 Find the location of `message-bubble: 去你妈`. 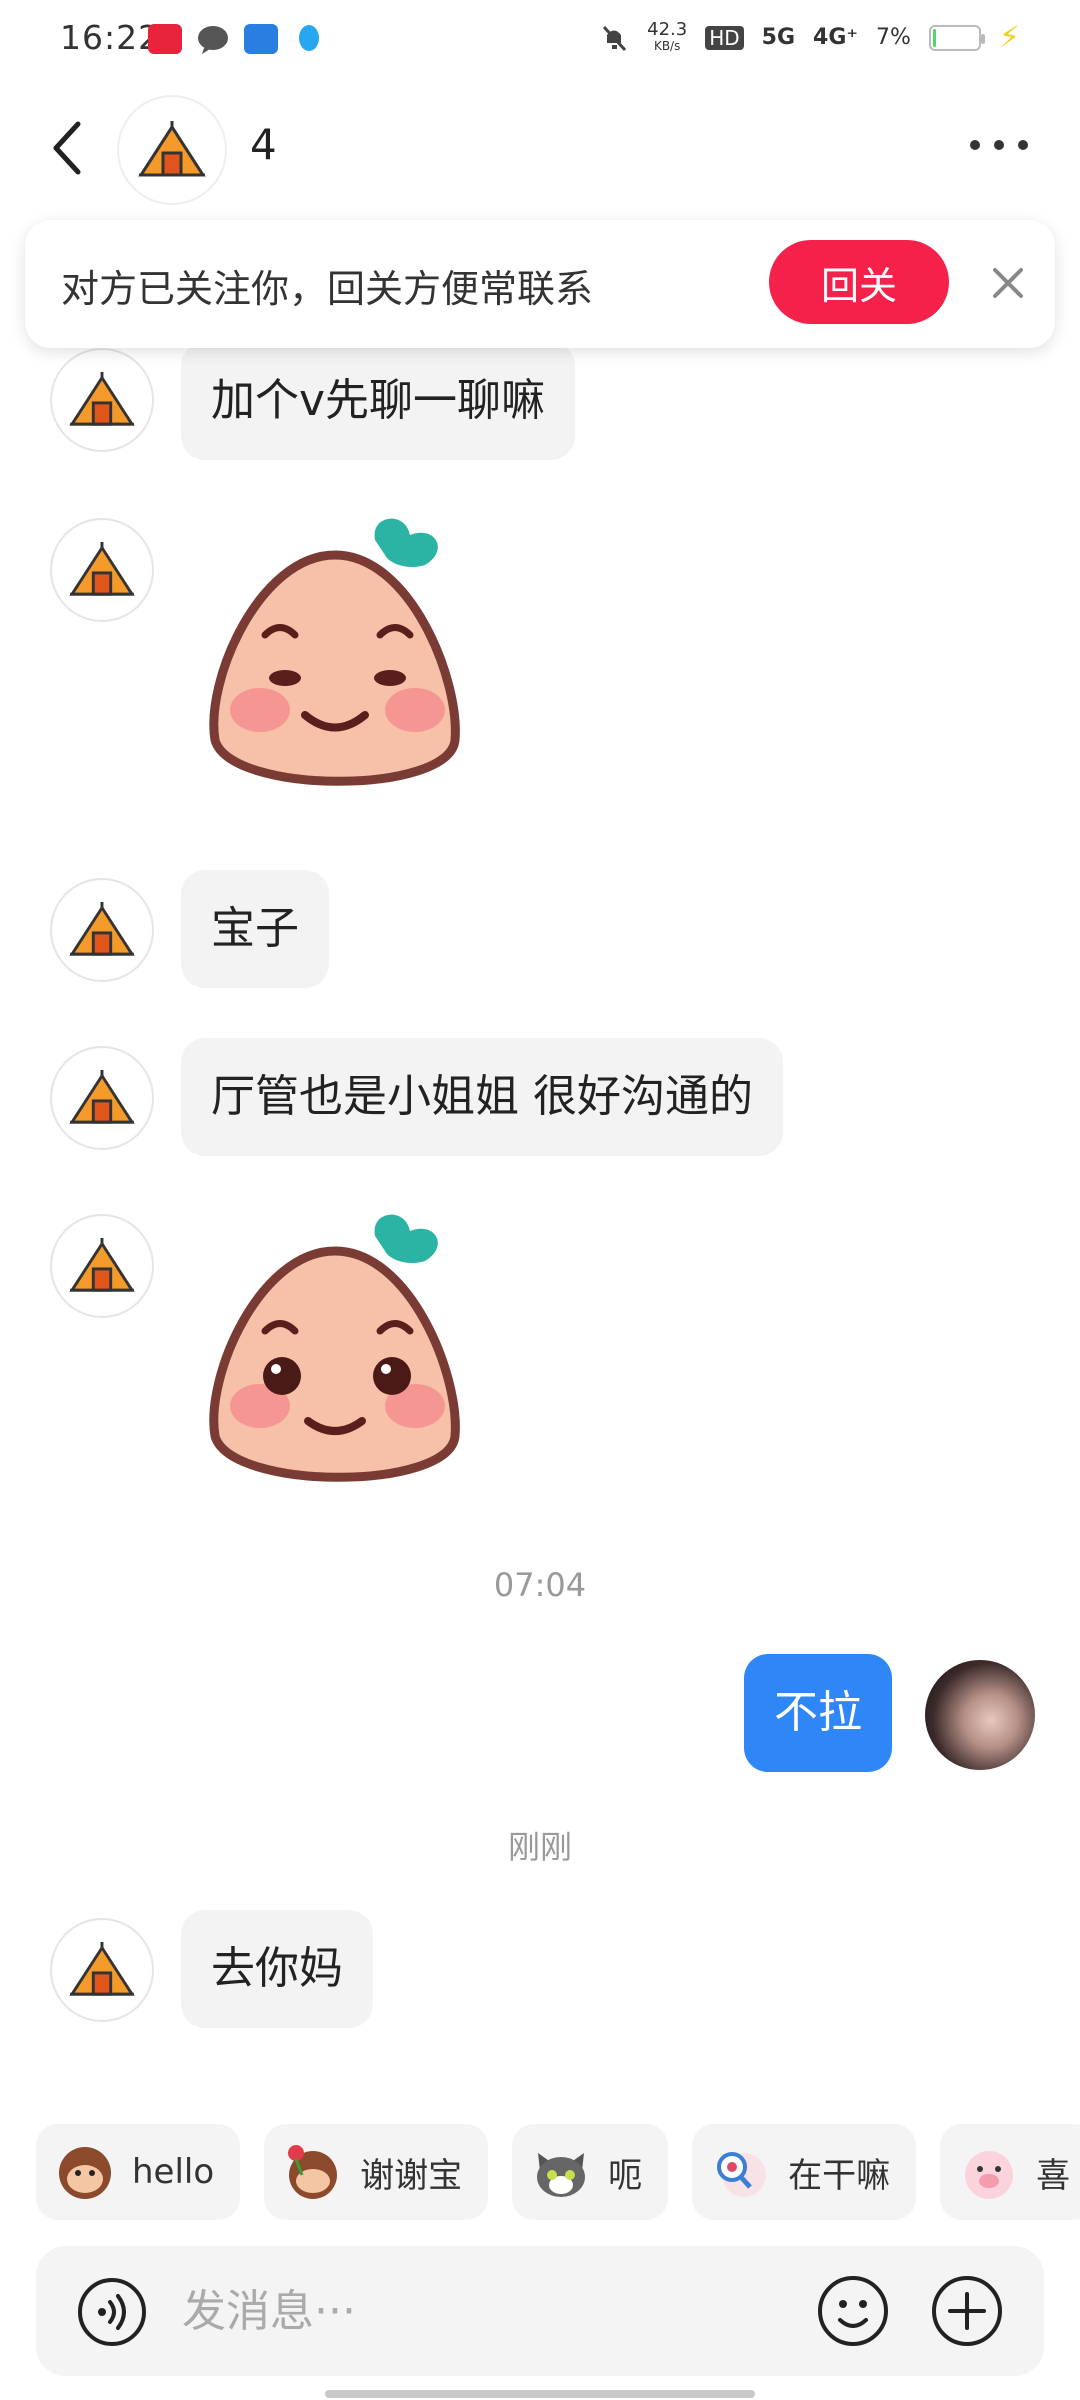

message-bubble: 去你妈 is located at coordinates (277, 1969).